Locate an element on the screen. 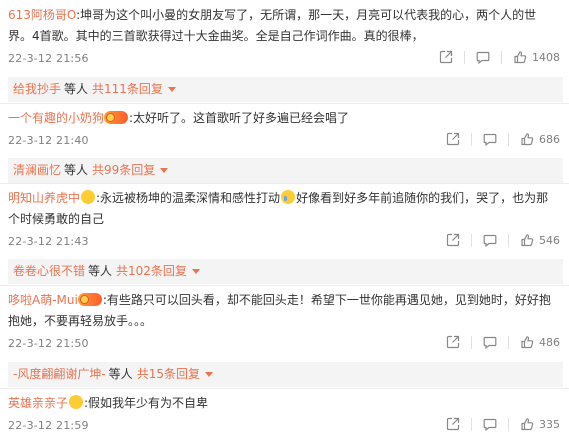  comment-actions: 335 is located at coordinates (503, 424).